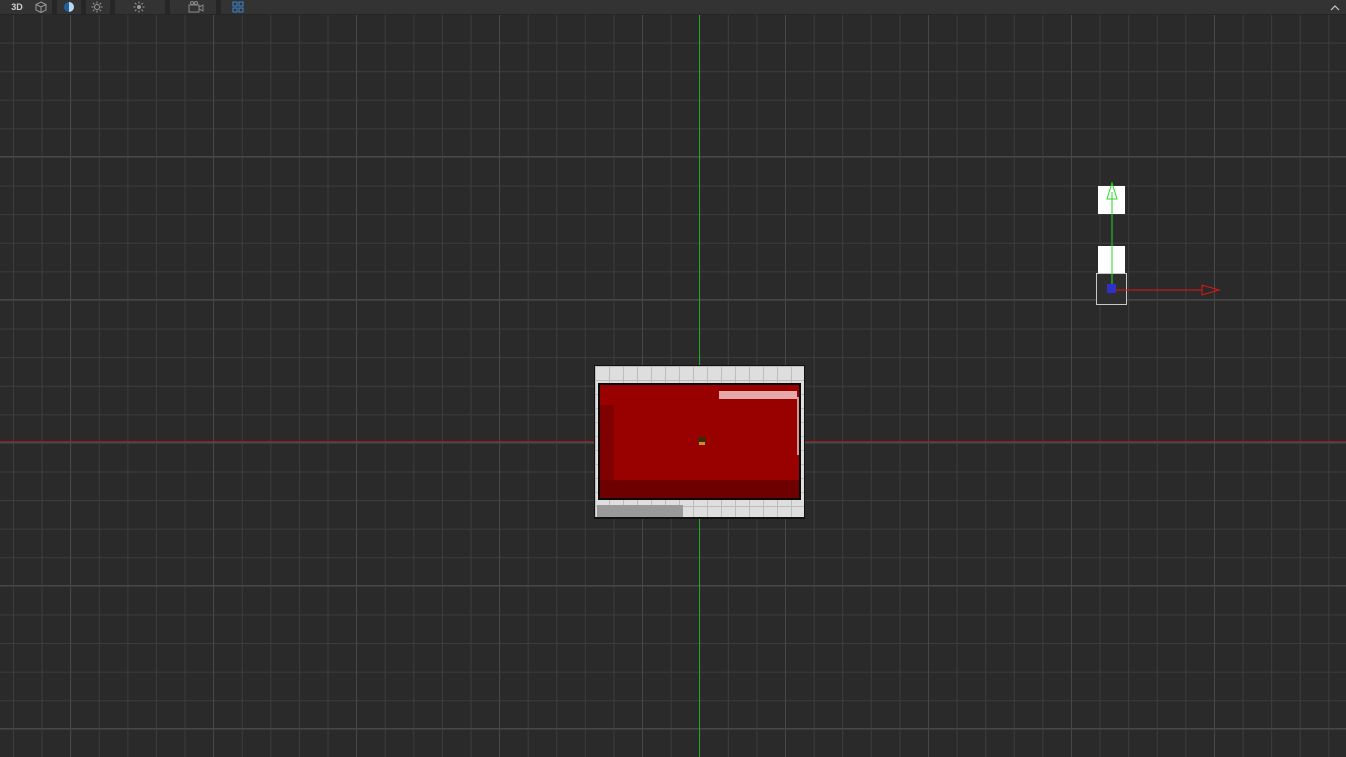  I want to click on sprite-object, so click(699, 442).